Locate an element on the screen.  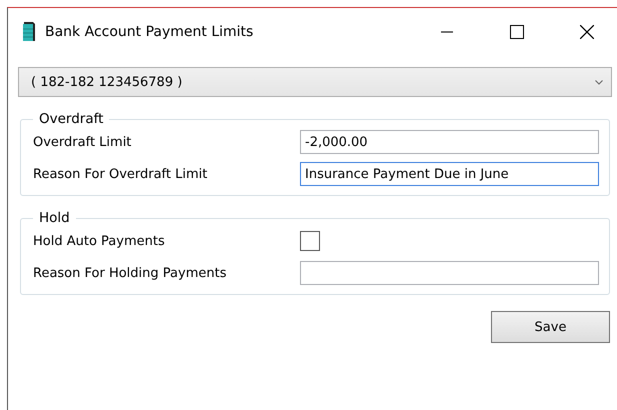
group-title: Hold is located at coordinates (54, 218).